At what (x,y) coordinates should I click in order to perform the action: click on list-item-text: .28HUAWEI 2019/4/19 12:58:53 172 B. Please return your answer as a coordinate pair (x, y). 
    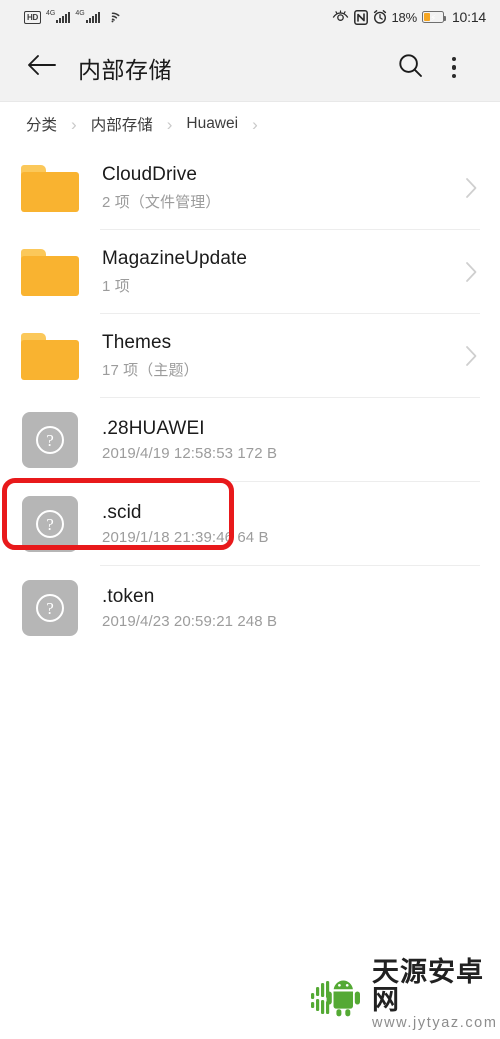
    Looking at the image, I should click on (290, 440).